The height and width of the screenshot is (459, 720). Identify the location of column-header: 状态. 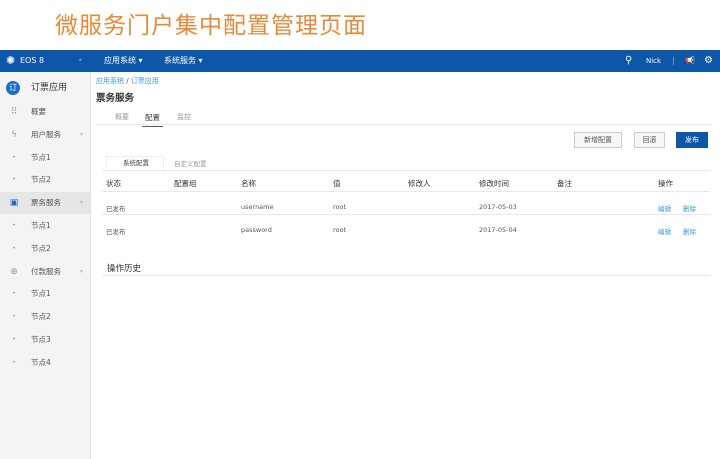
(113, 183).